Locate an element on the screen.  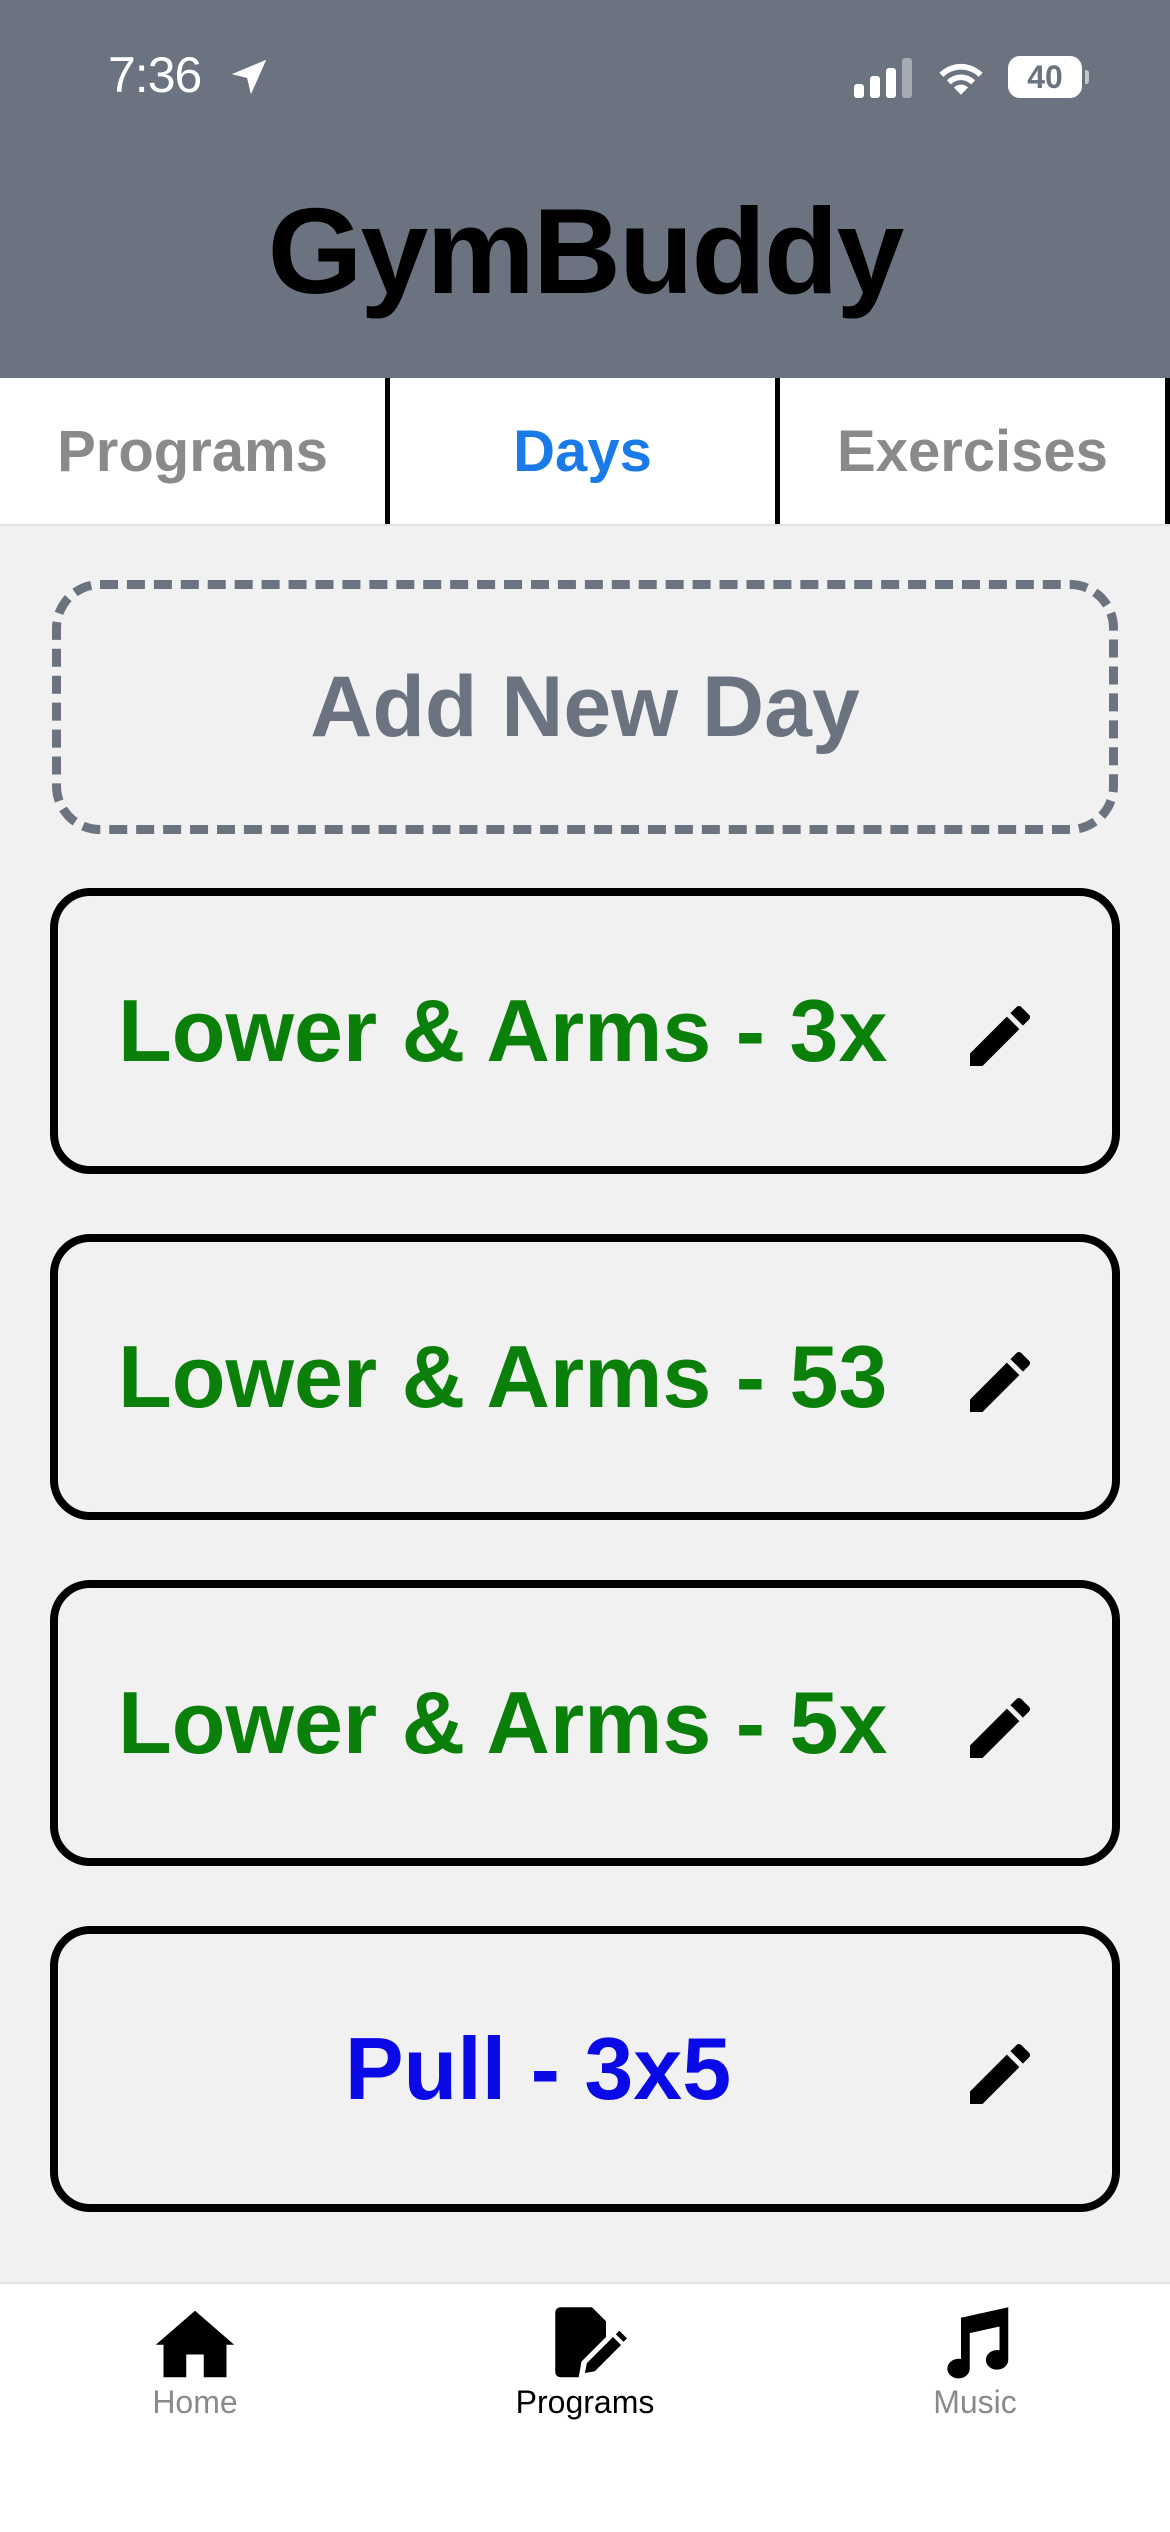
status-time: 7:36 is located at coordinates (155, 75).